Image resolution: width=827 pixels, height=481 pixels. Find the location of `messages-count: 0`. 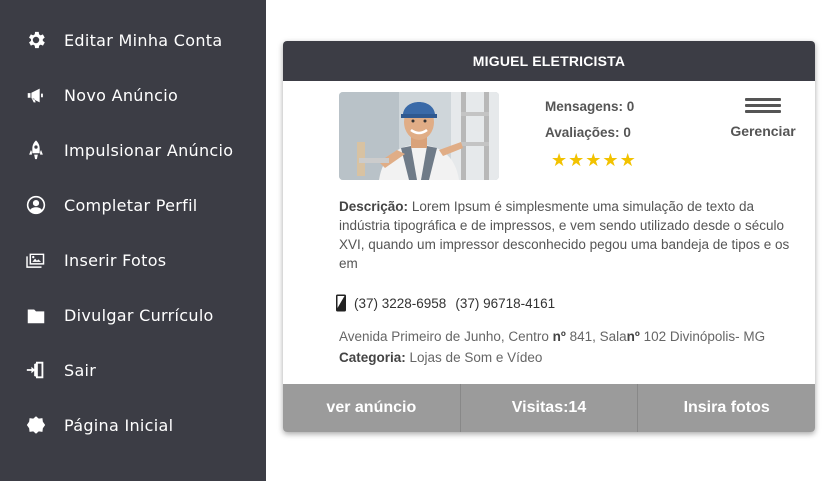

messages-count: 0 is located at coordinates (630, 106).